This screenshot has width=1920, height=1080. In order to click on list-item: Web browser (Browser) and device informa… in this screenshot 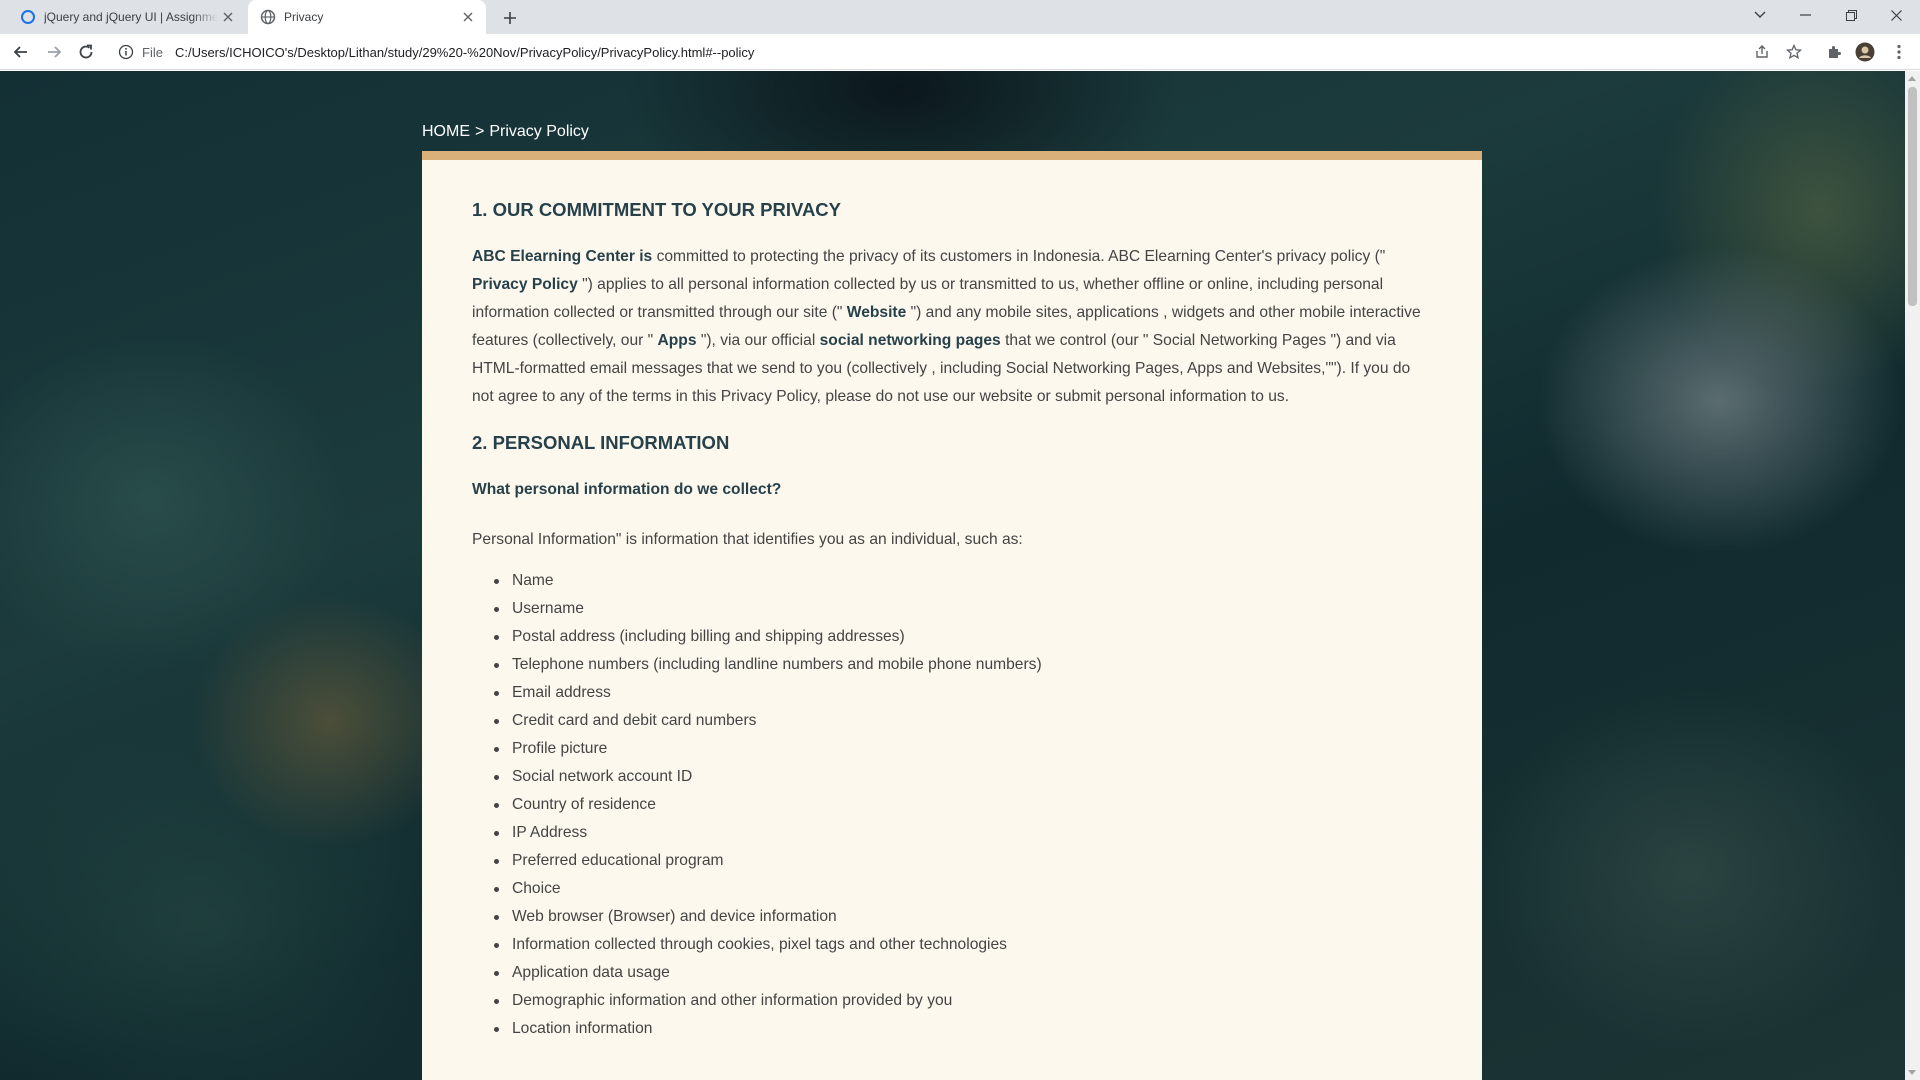, I will do `click(963, 917)`.